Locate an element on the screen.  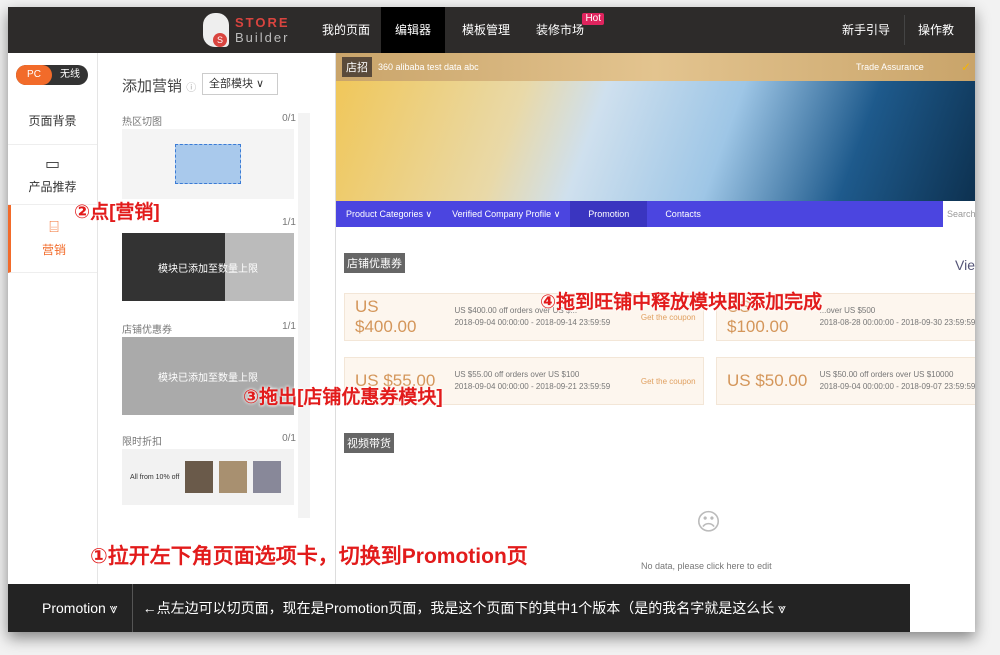
device-toggle: PC 无线 is located at coordinates (52, 75).